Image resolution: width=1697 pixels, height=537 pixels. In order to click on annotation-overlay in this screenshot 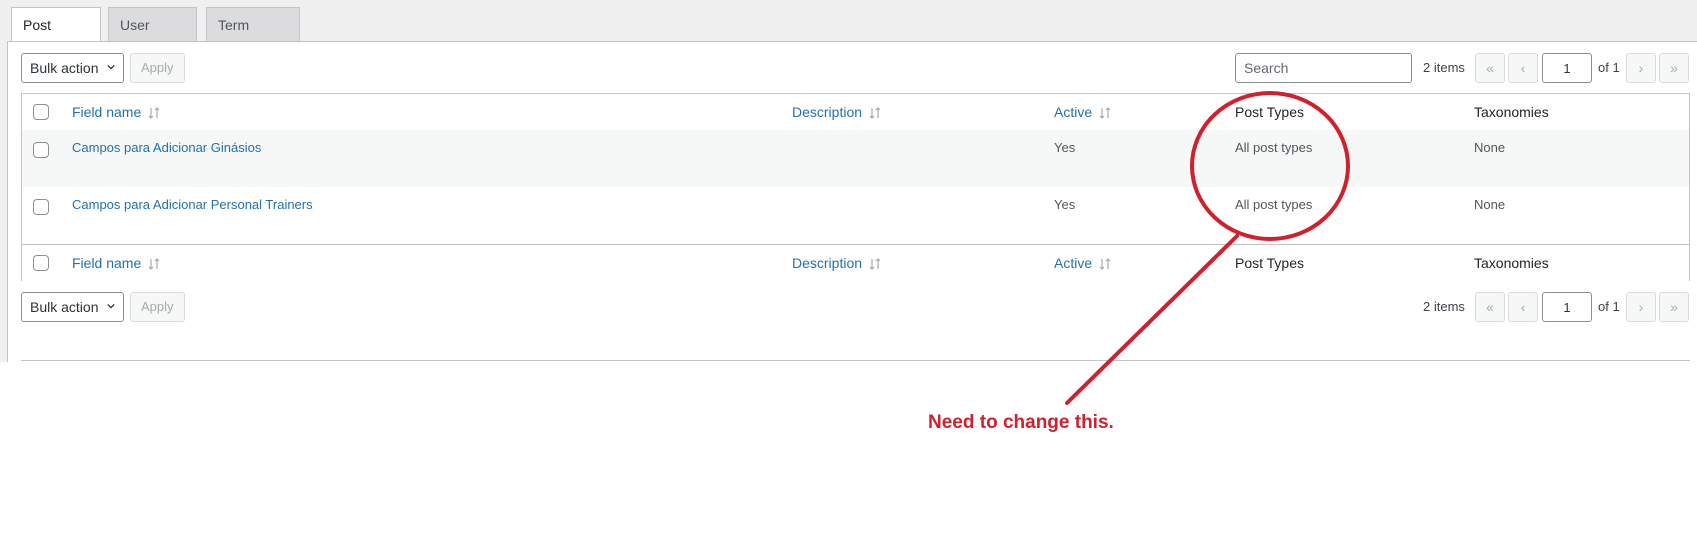, I will do `click(1207, 248)`.